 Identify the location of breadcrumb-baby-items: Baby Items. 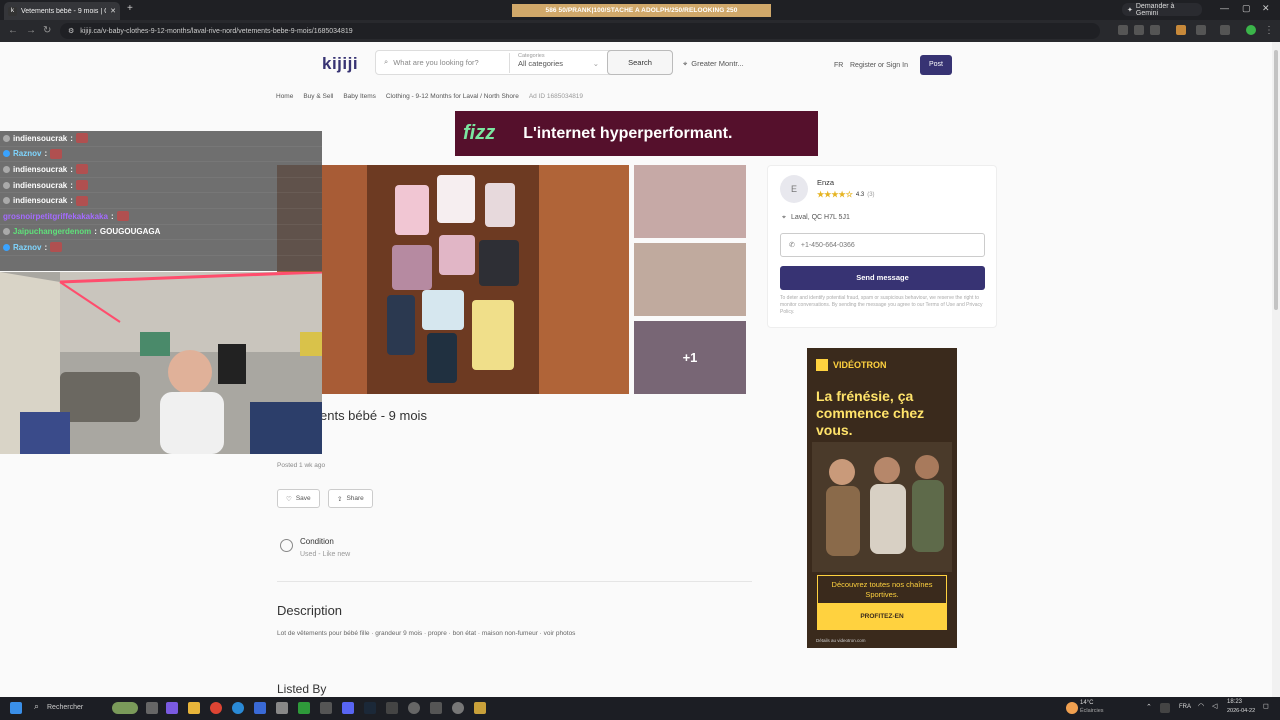
(359, 96).